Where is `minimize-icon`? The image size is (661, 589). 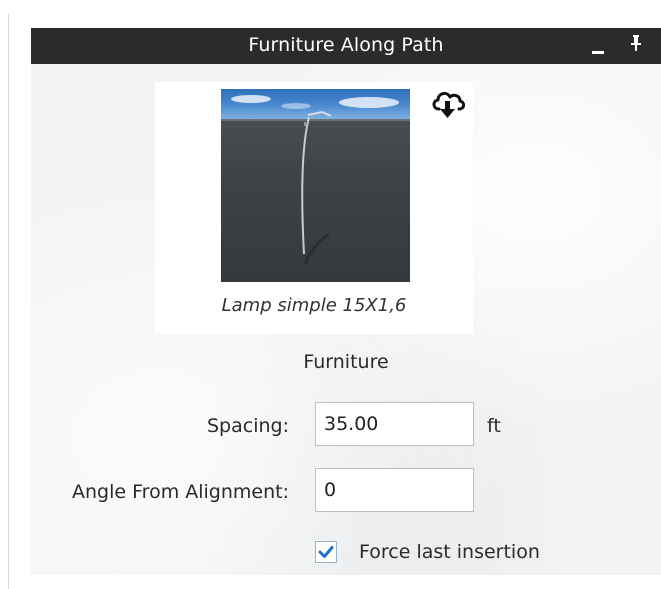
minimize-icon is located at coordinates (598, 52).